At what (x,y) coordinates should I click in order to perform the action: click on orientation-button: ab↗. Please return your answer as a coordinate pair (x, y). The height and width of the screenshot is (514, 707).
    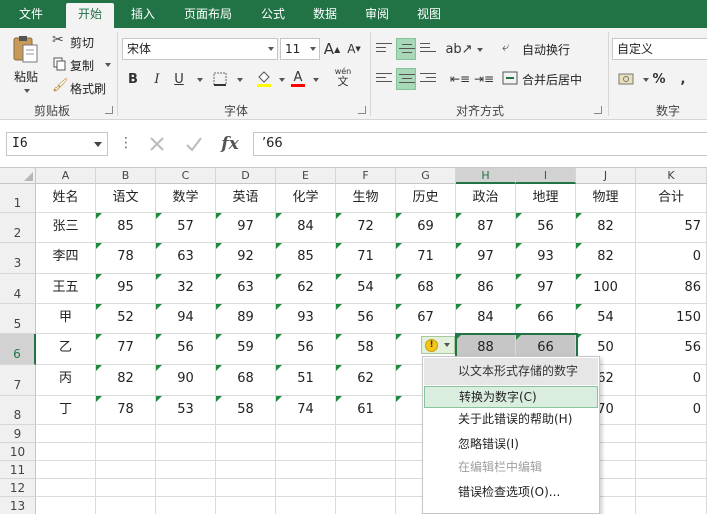
    Looking at the image, I should click on (458, 49).